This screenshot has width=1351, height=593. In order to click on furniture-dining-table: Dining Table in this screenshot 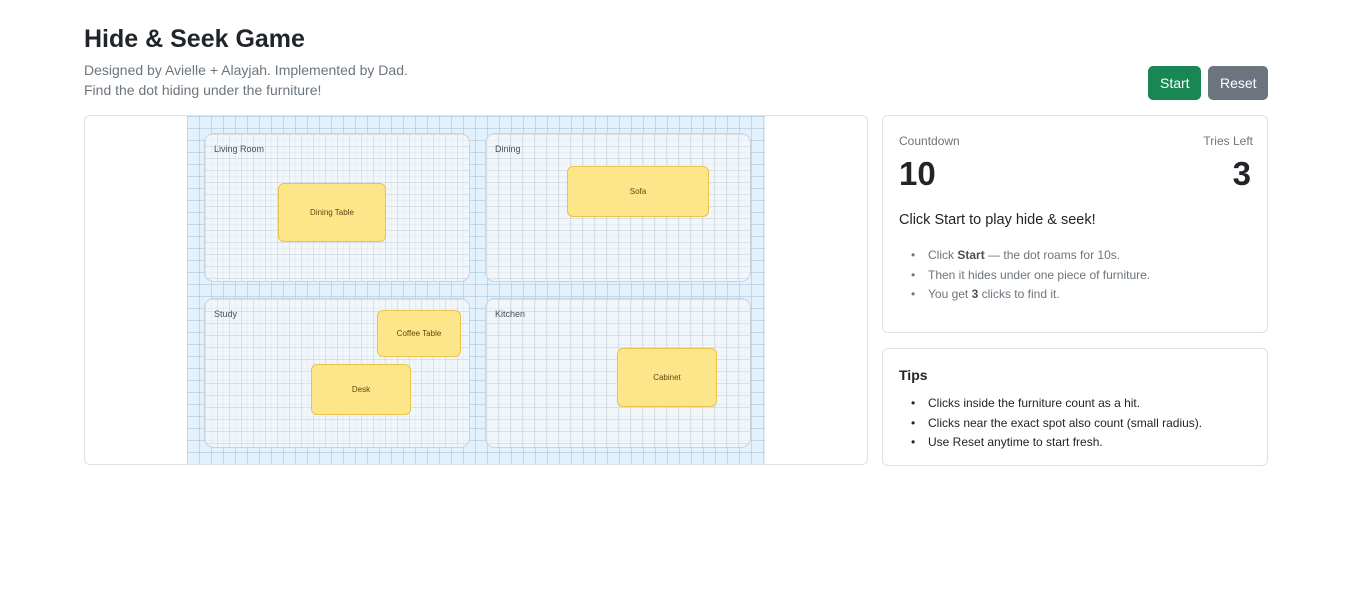, I will do `click(332, 212)`.